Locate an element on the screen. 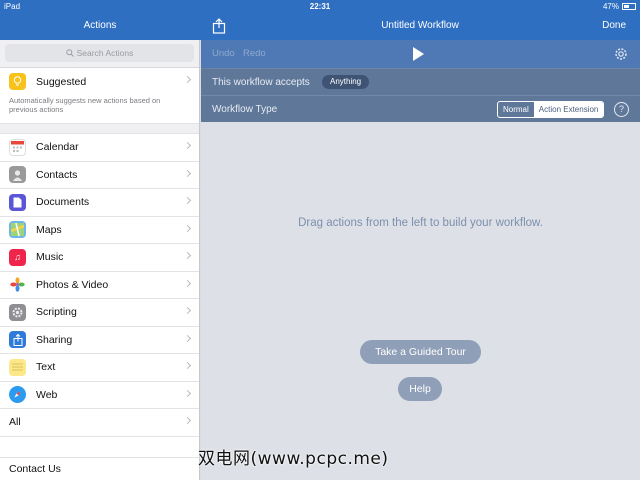 Image resolution: width=640 pixels, height=480 pixels. play-icon is located at coordinates (418, 54).